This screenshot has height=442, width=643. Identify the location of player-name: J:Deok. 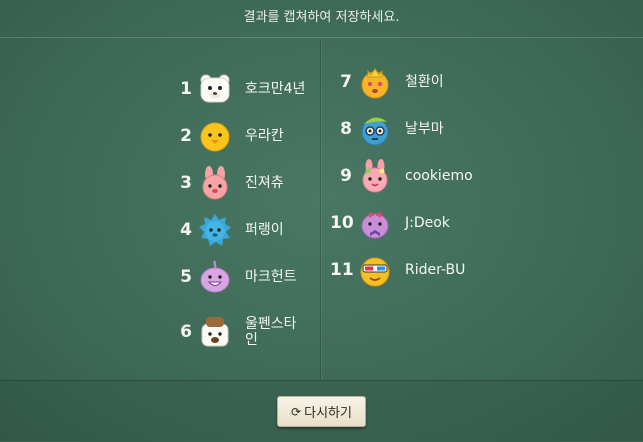
(427, 223).